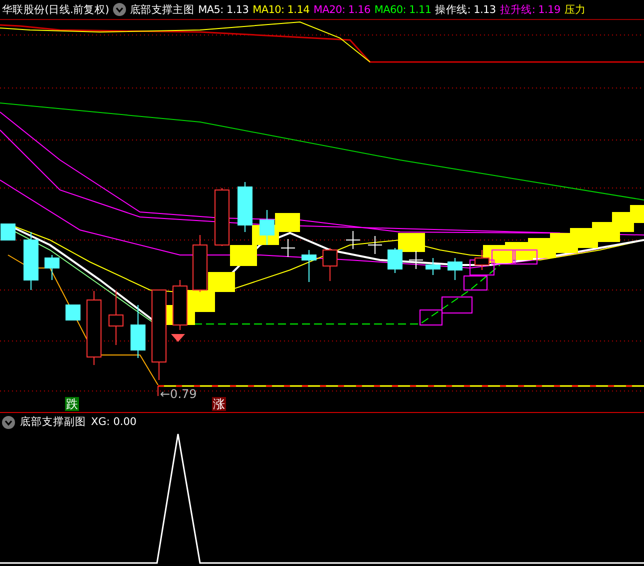 Image resolution: width=644 pixels, height=566 pixels. I want to click on sub-indicator-name: 底部支撑副图, so click(53, 422).